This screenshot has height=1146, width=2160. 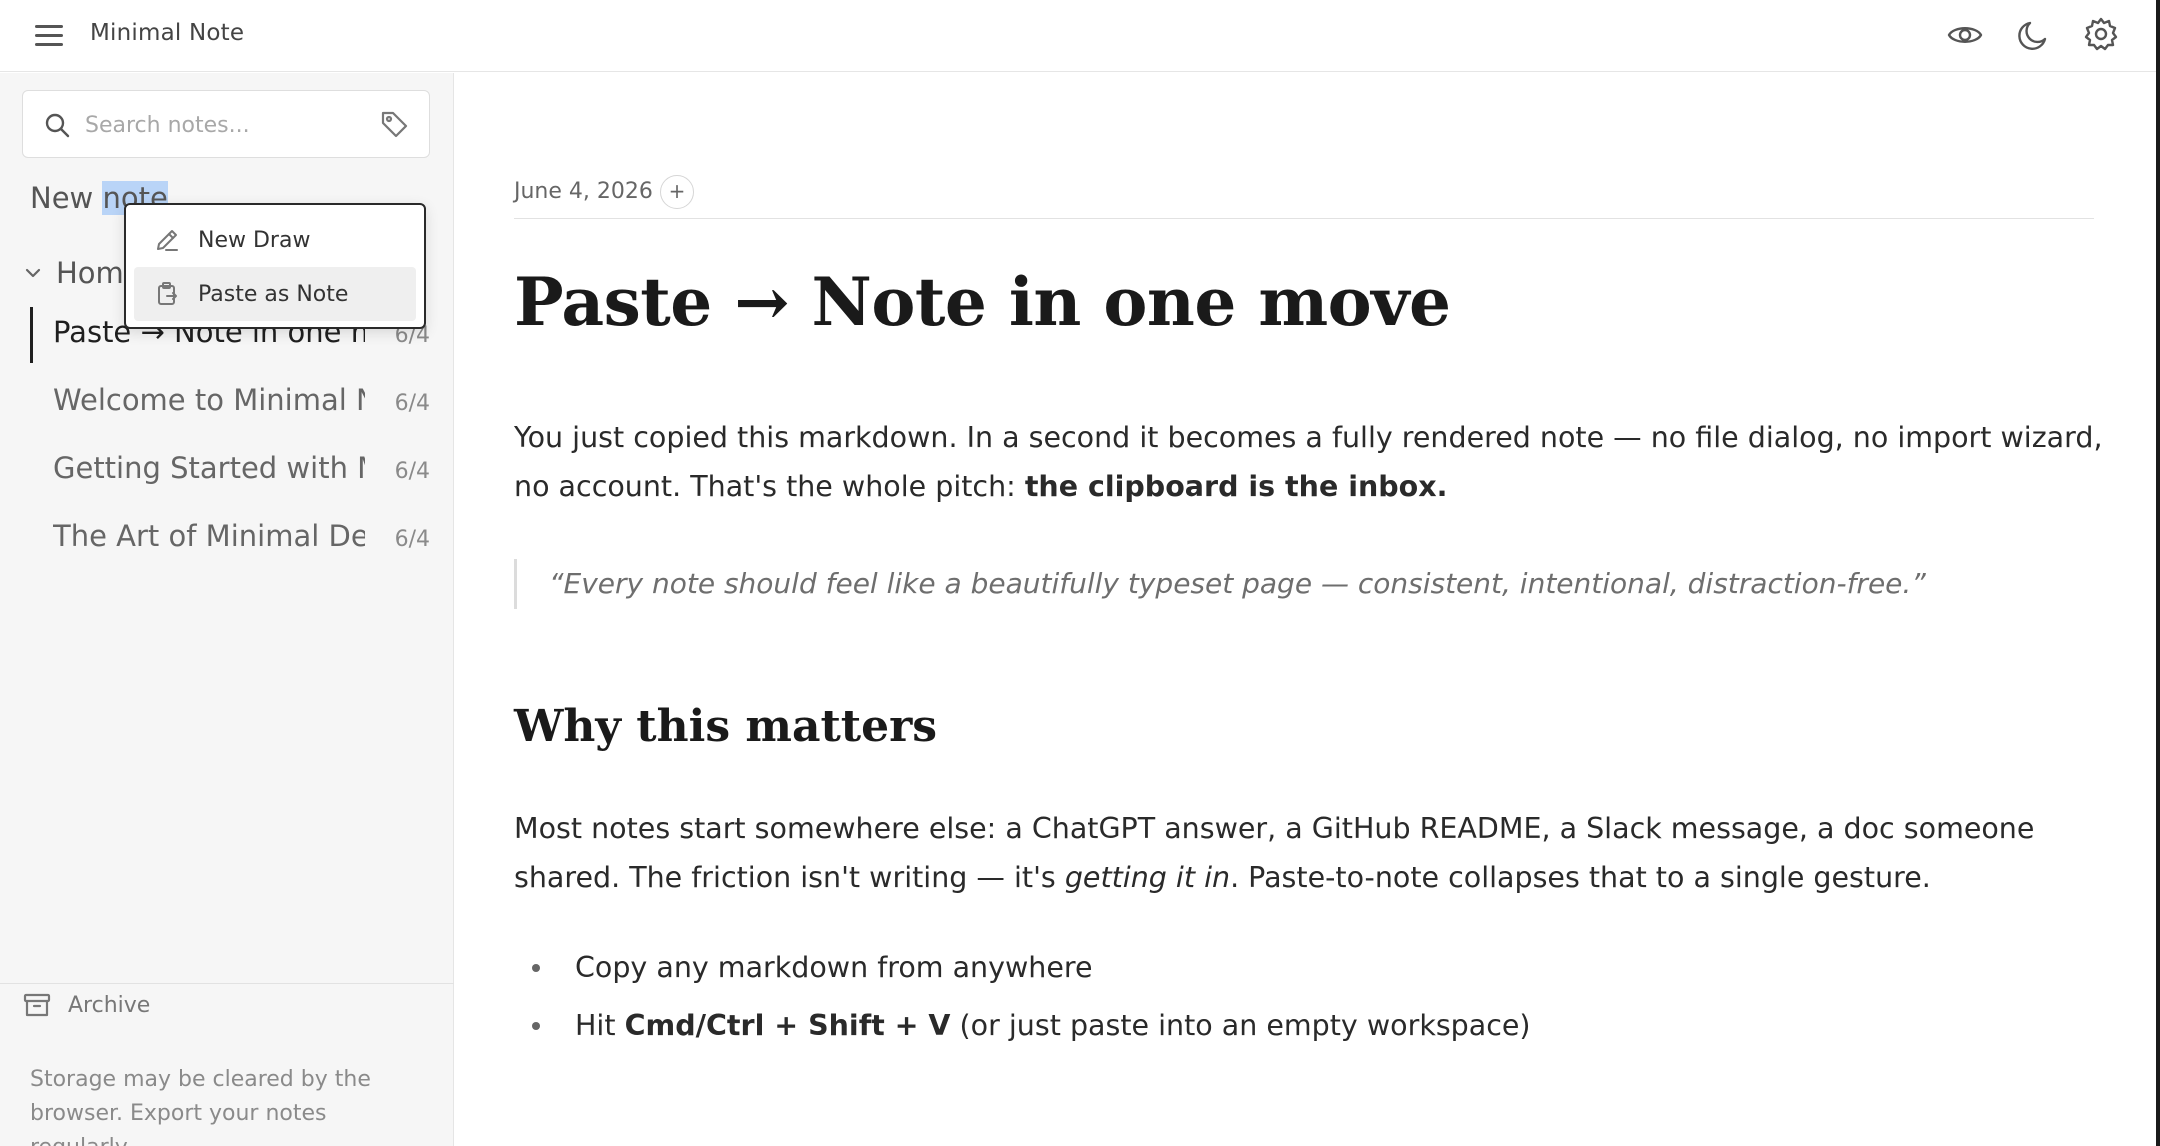 I want to click on section-heading: Why this matters, so click(x=726, y=726).